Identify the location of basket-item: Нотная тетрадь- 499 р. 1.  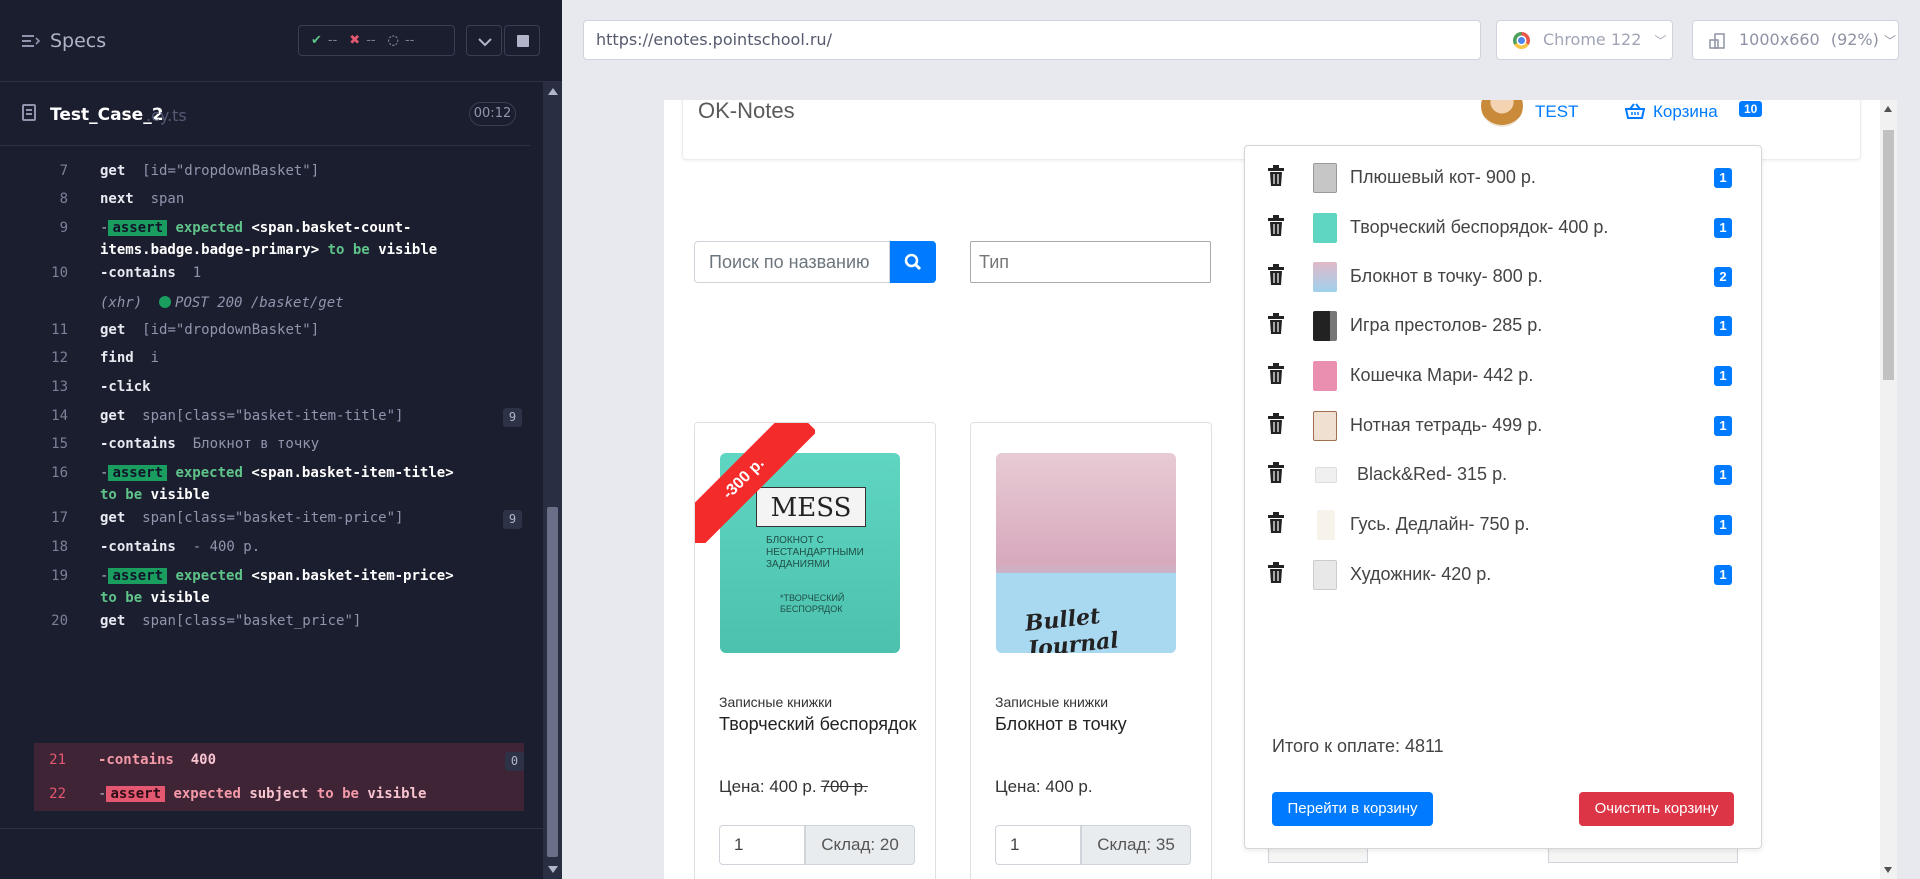
(1504, 427).